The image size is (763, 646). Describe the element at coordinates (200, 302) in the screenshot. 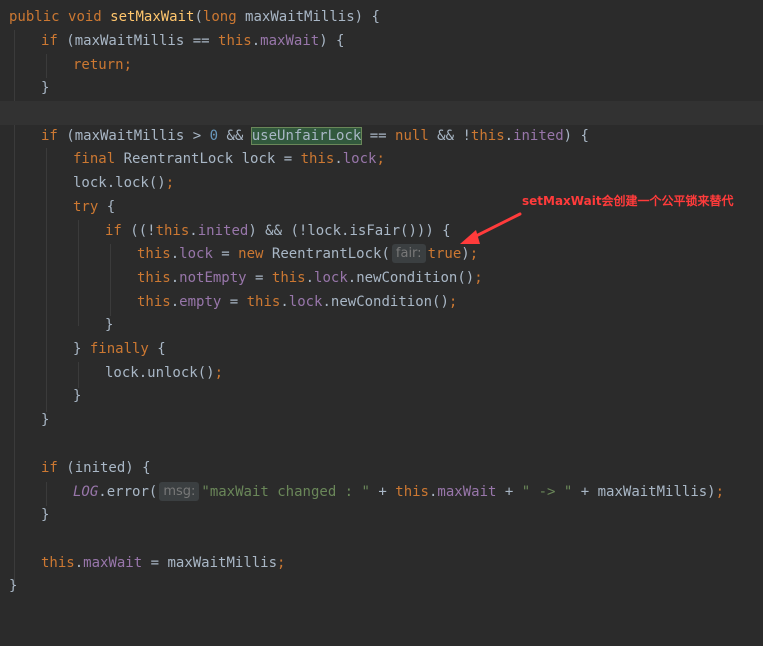

I see `field: empty` at that location.